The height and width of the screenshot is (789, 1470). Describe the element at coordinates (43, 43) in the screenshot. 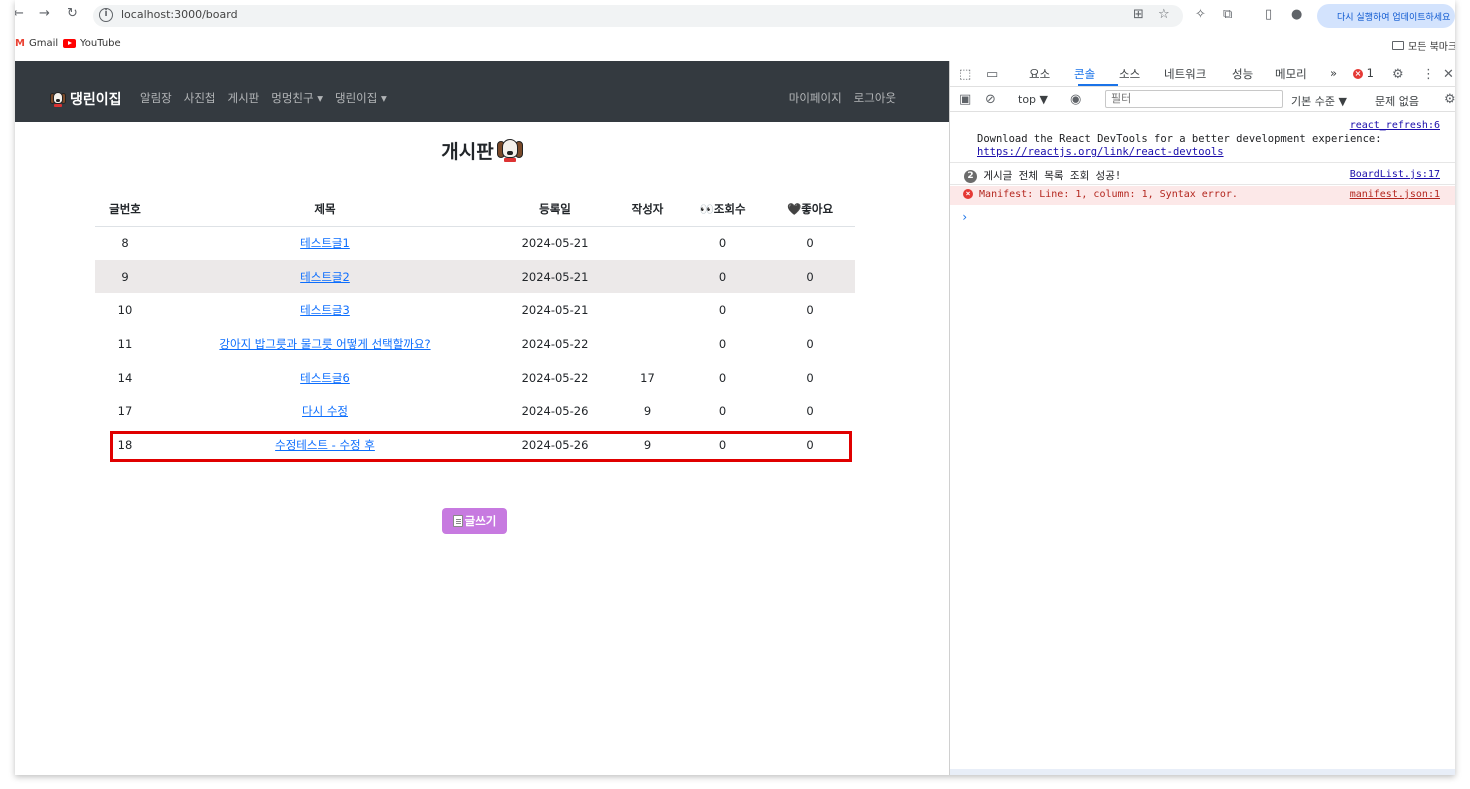

I see `bookmark-label: Gmail` at that location.